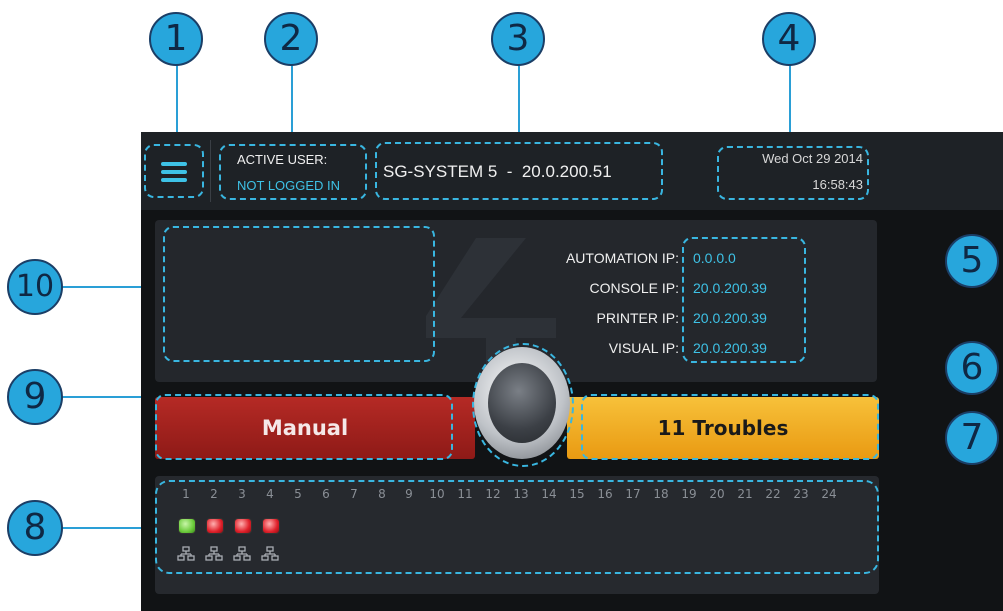 The width and height of the screenshot is (1003, 611). Describe the element at coordinates (605, 494) in the screenshot. I see `channel-number: 16` at that location.